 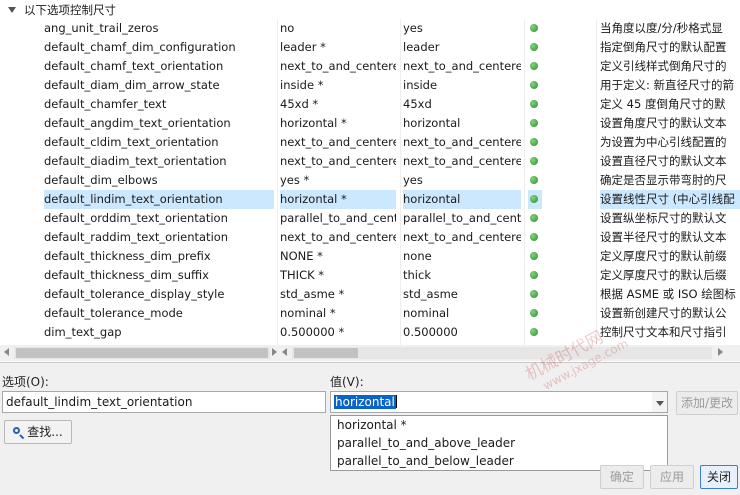 I want to click on option-description-cell: 用于定义: 新直径尺寸的箭, so click(x=667, y=85).